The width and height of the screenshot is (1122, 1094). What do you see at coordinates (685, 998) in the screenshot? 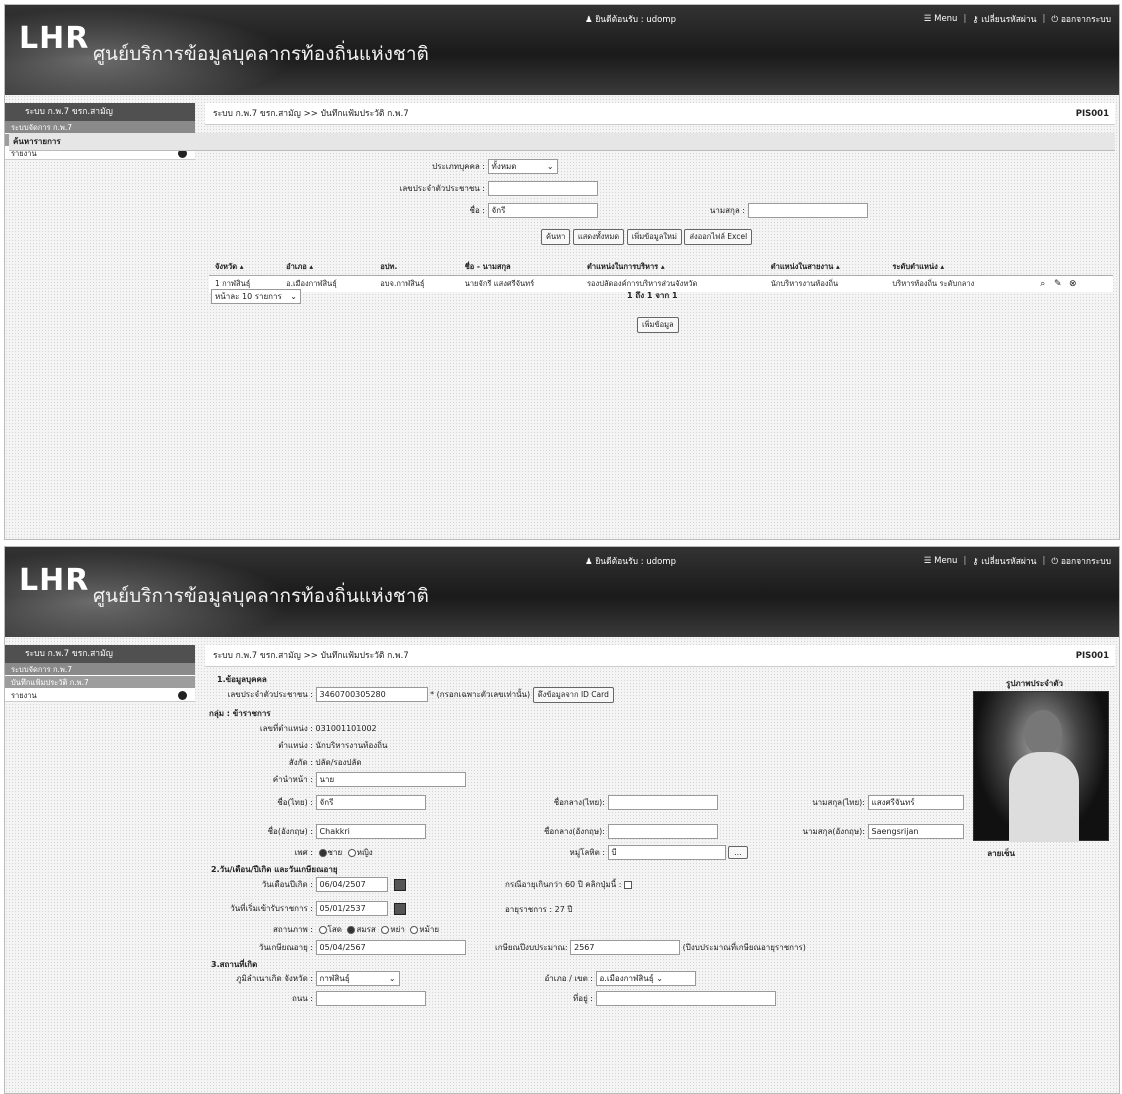
I see `address-input` at bounding box center [685, 998].